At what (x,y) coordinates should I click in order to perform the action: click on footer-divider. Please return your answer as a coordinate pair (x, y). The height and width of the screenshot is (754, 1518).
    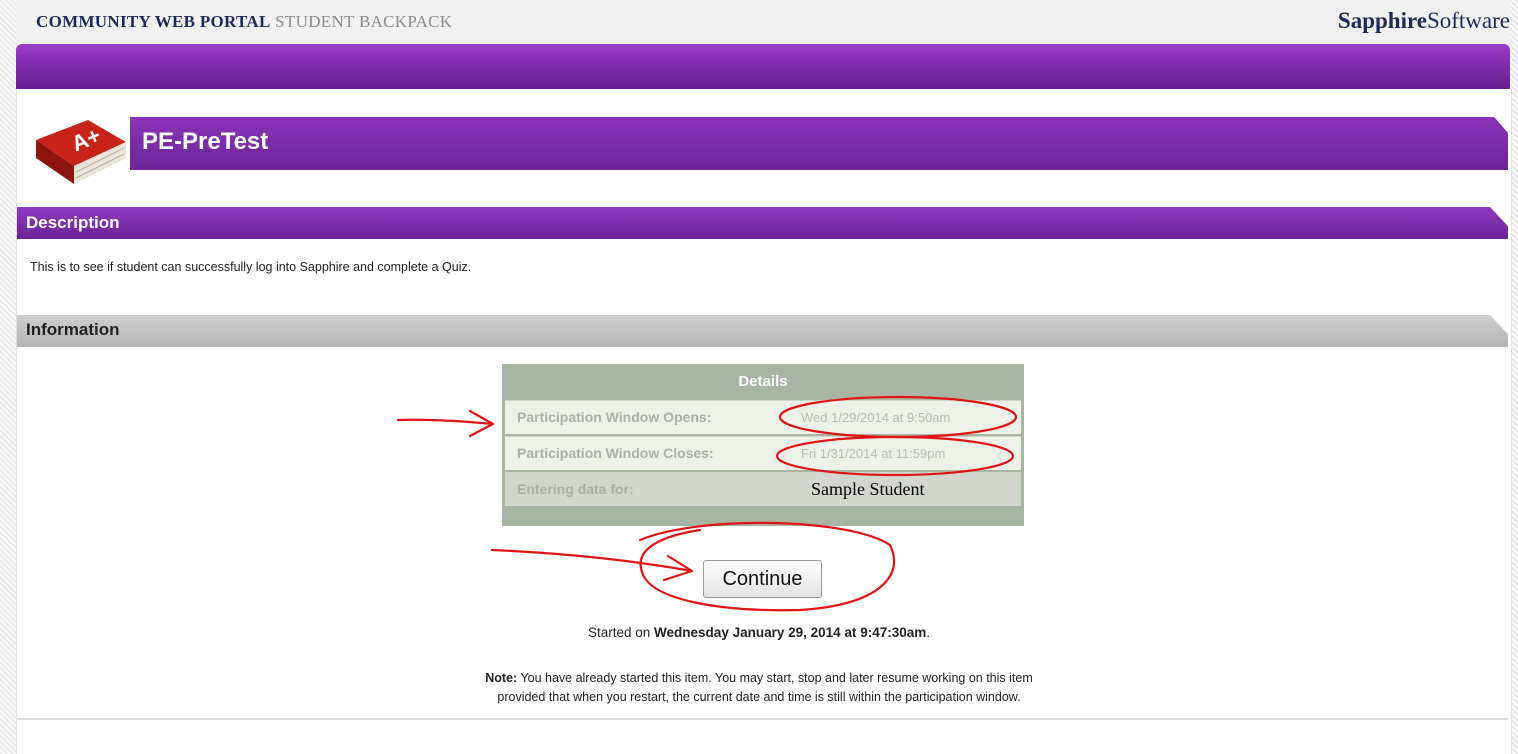
    Looking at the image, I should click on (762, 719).